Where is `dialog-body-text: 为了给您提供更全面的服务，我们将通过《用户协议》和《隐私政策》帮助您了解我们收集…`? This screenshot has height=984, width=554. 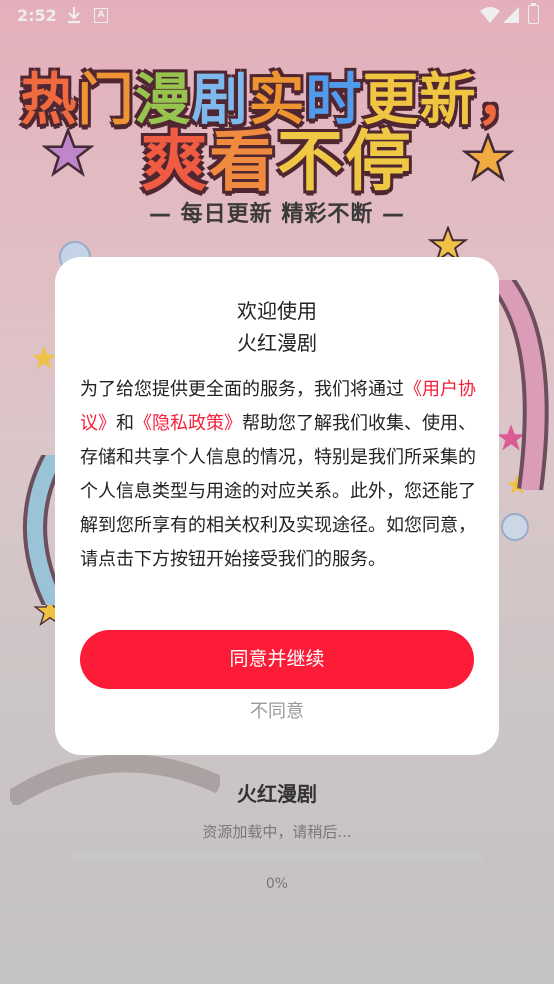 dialog-body-text: 为了给您提供更全面的服务，我们将通过《用户协议》和《隐私政策》帮助您了解我们收集… is located at coordinates (278, 474).